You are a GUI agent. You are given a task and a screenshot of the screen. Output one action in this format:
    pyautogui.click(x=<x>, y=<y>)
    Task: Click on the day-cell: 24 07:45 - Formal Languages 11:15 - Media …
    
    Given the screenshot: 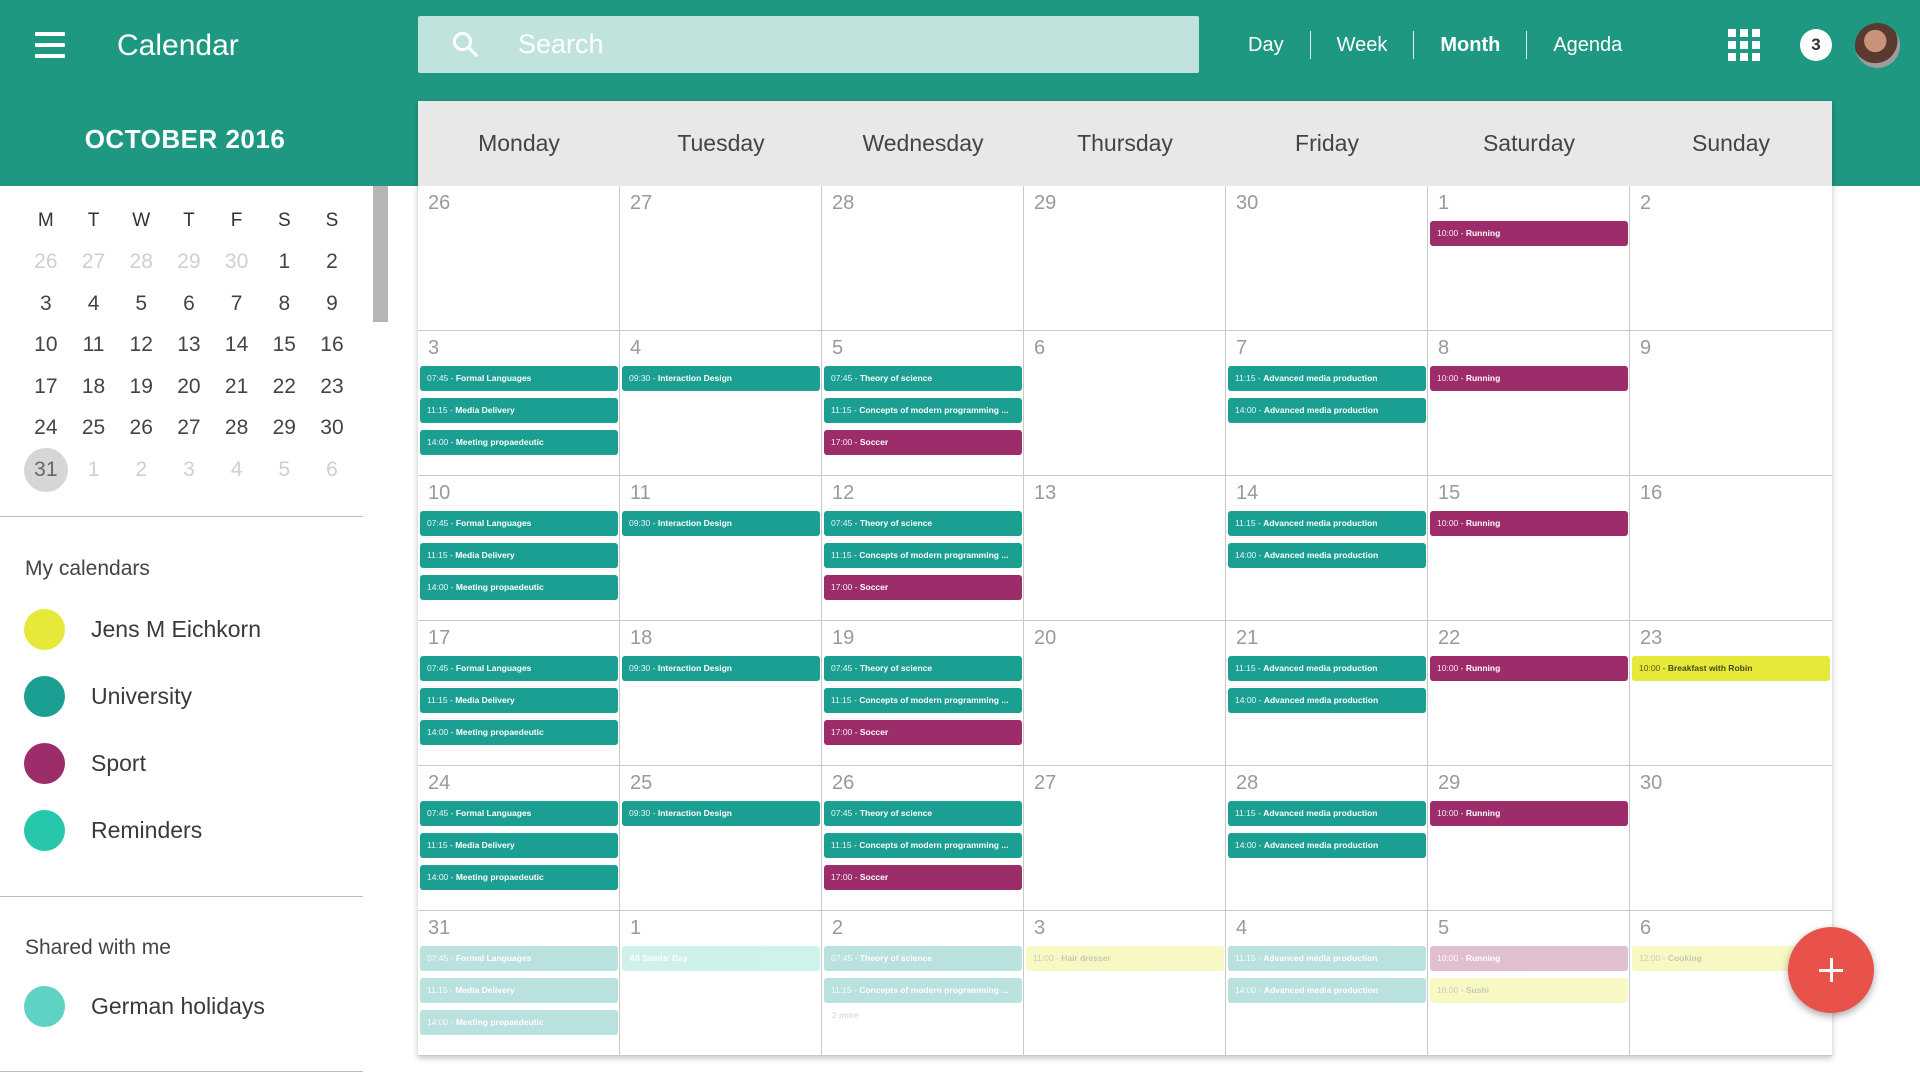 What is the action you would take?
    pyautogui.click(x=519, y=838)
    